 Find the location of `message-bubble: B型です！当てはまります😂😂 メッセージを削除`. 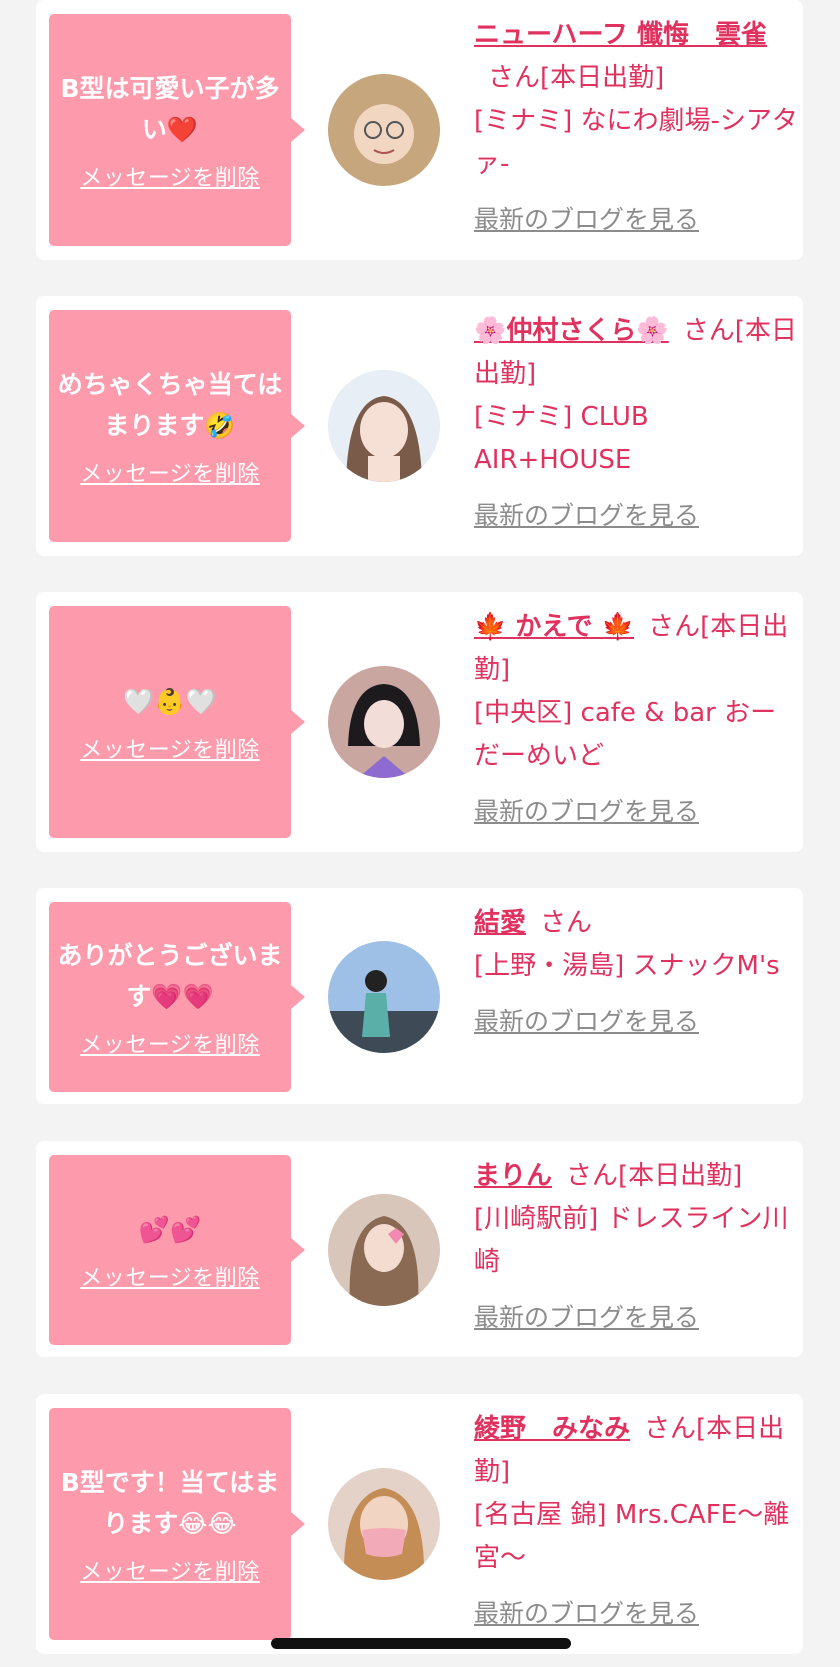

message-bubble: B型です！当てはまります😂😂 メッセージを削除 is located at coordinates (177, 1524).